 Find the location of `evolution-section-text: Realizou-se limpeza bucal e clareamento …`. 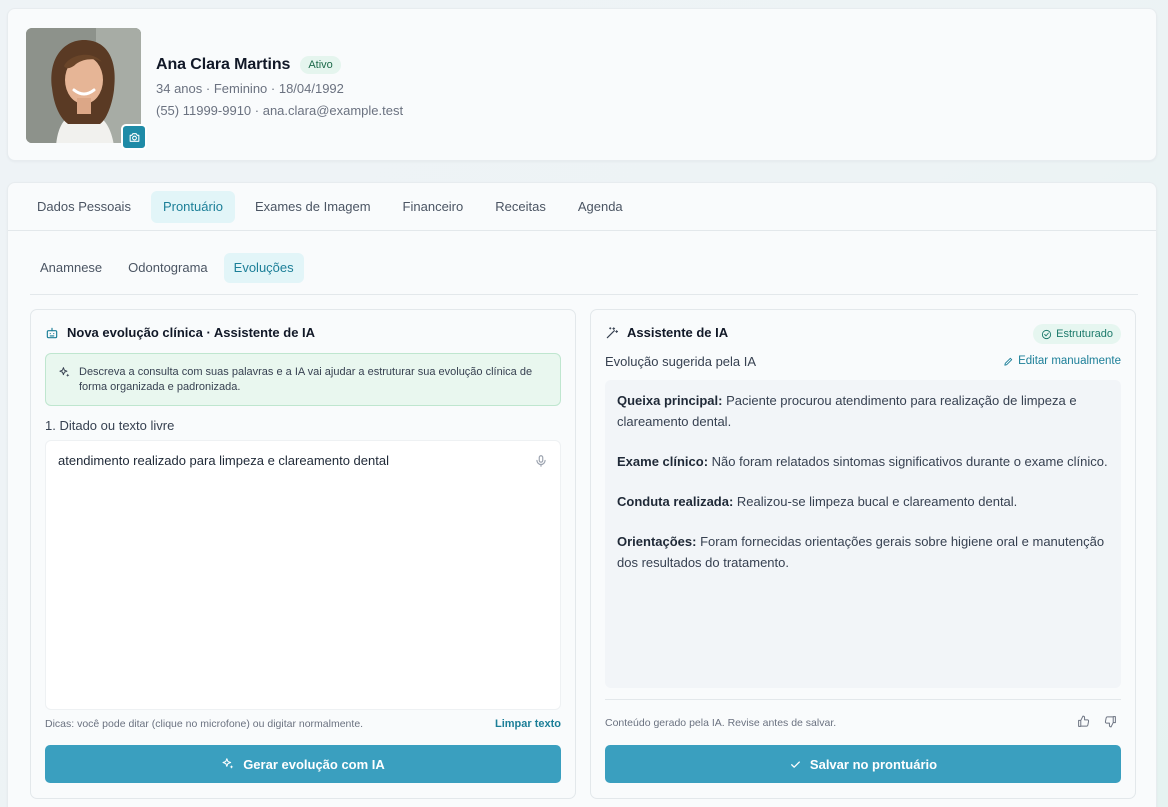

evolution-section-text: Realizou-se limpeza bucal e clareamento … is located at coordinates (875, 501).